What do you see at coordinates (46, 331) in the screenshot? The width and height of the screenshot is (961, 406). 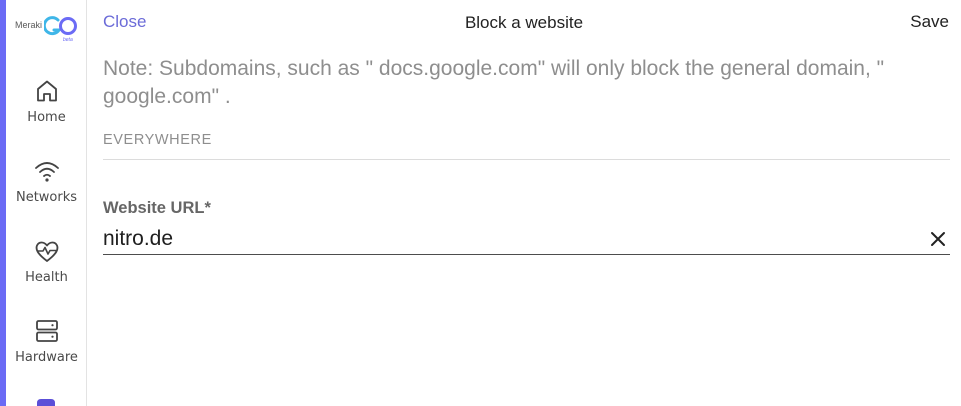 I see `server-icon` at bounding box center [46, 331].